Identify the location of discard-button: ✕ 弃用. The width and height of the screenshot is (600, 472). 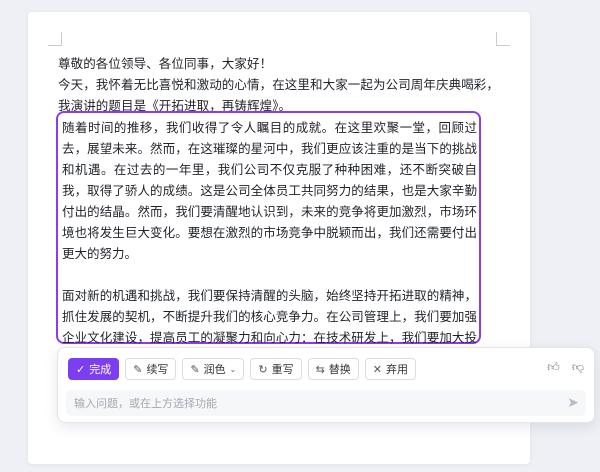
(390, 369).